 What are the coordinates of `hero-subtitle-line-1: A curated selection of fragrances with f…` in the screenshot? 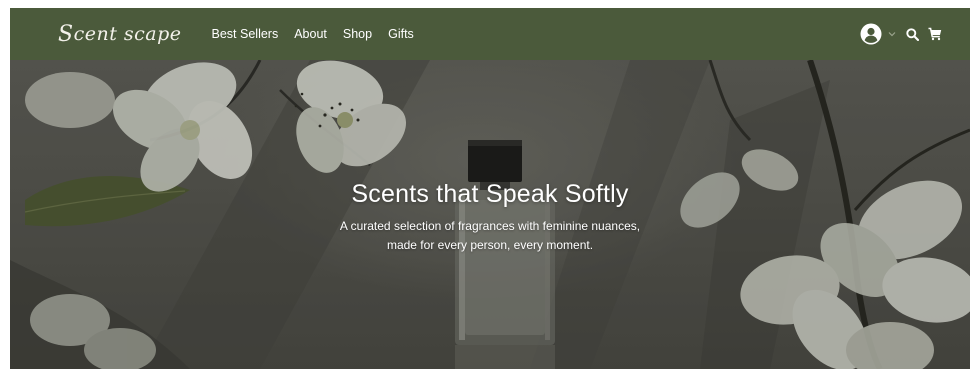 It's located at (490, 226).